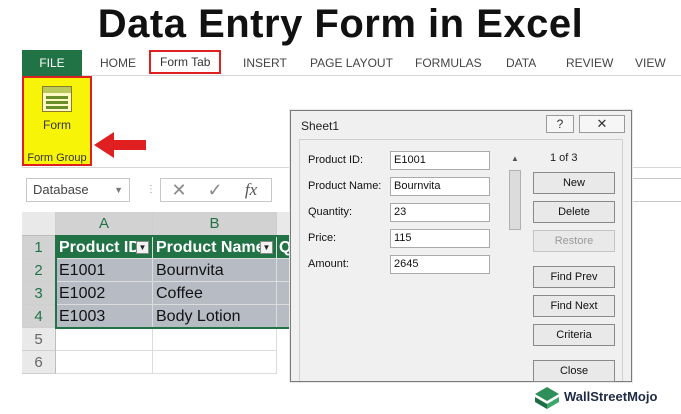 This screenshot has height=414, width=681. I want to click on tab-view: VIEW, so click(650, 63).